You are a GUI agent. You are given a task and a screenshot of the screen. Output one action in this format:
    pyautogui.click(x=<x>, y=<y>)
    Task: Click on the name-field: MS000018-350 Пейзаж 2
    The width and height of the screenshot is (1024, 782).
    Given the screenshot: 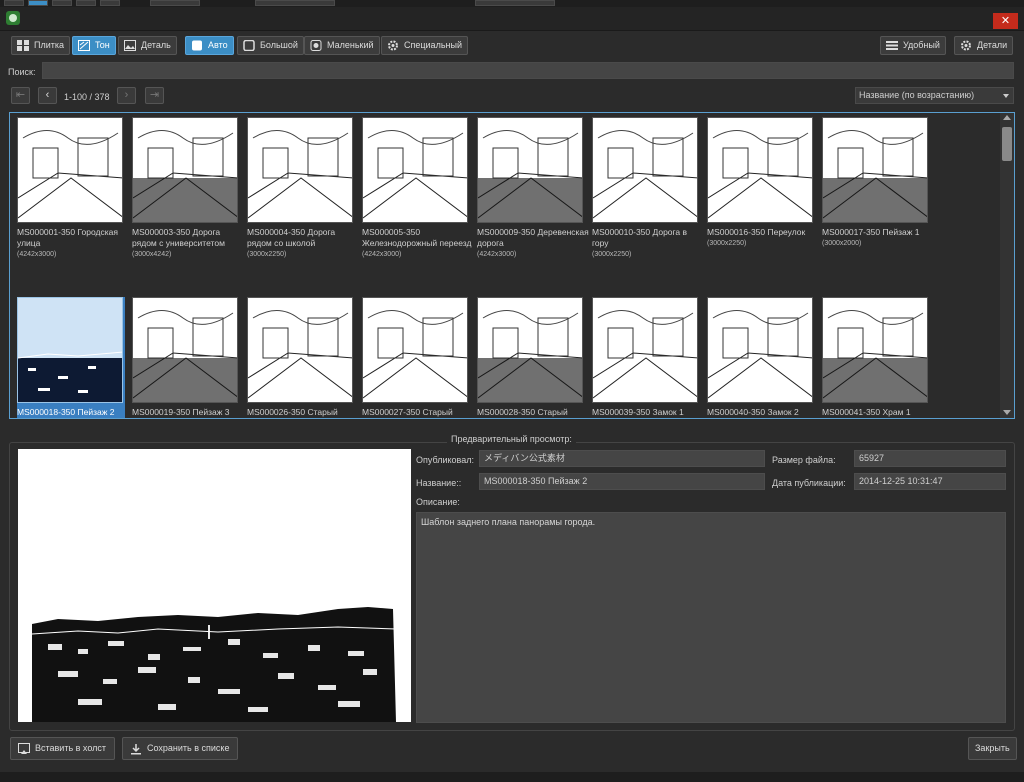 What is the action you would take?
    pyautogui.click(x=622, y=481)
    